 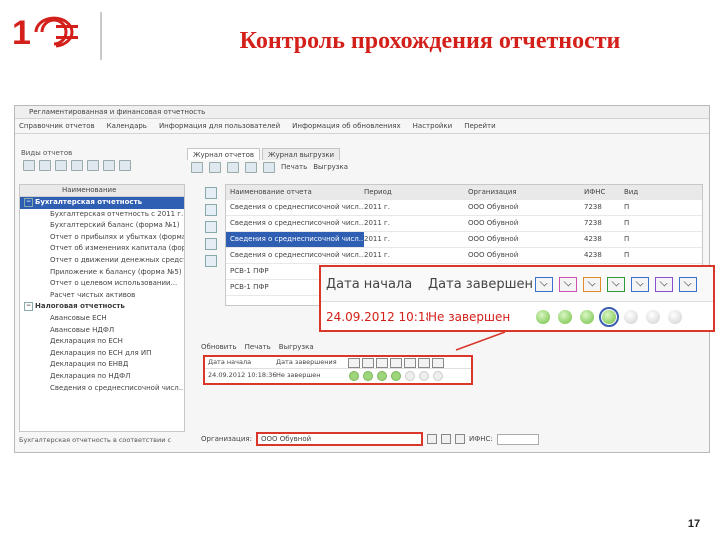 I want to click on tree-item: Авансовые НДФЛ, so click(x=102, y=331).